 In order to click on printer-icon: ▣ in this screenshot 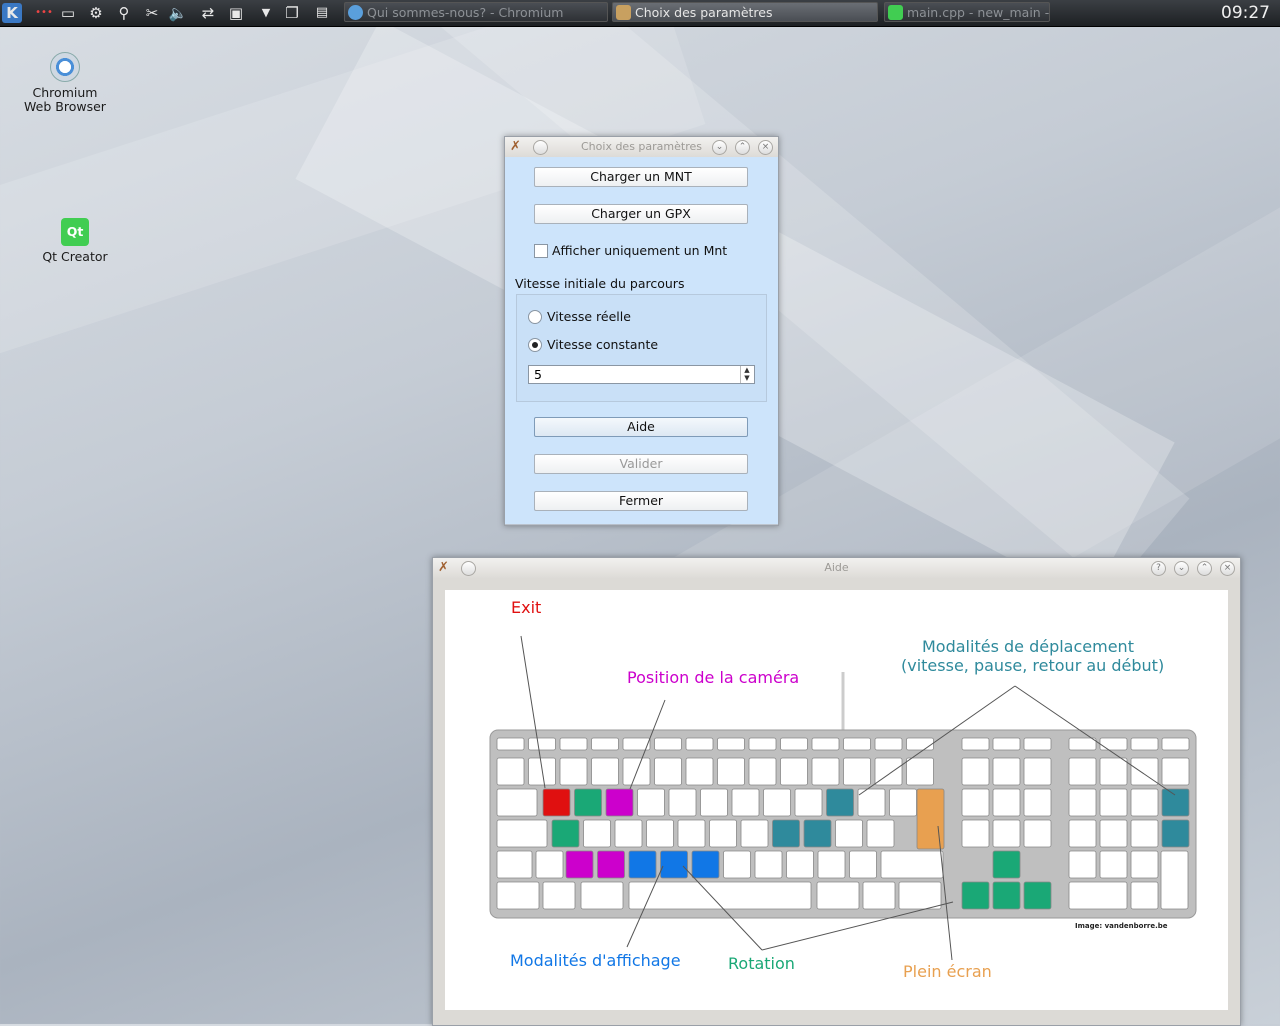, I will do `click(236, 13)`.